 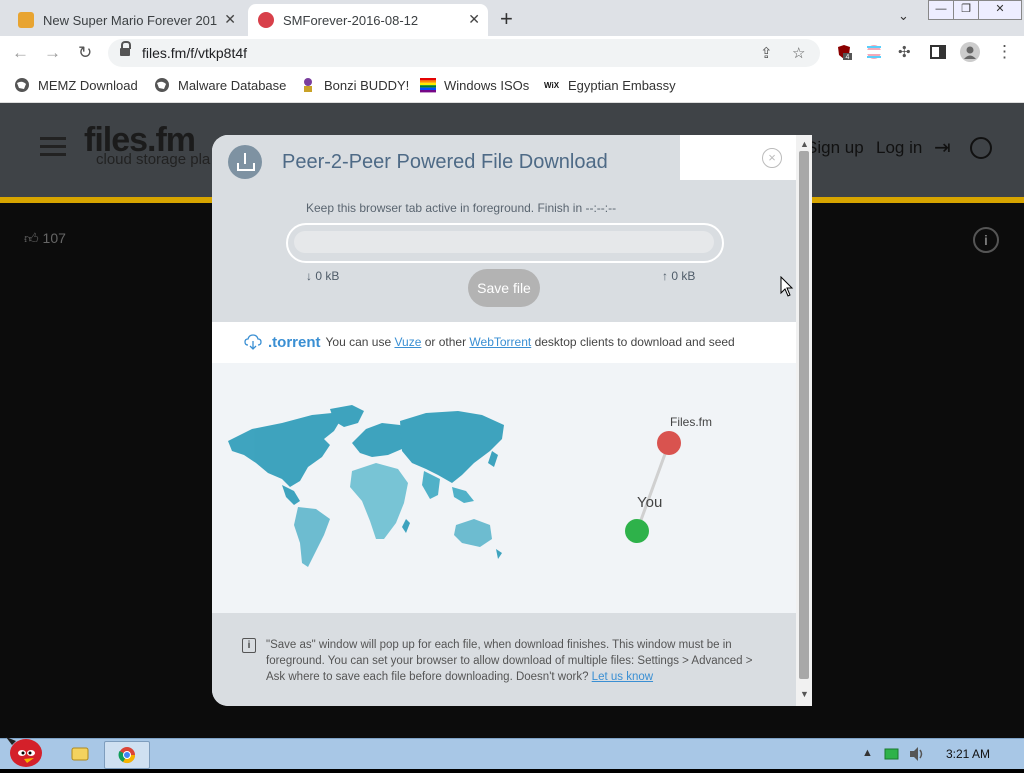 I want to click on bookmark-label: Windows ISOs, so click(x=487, y=85).